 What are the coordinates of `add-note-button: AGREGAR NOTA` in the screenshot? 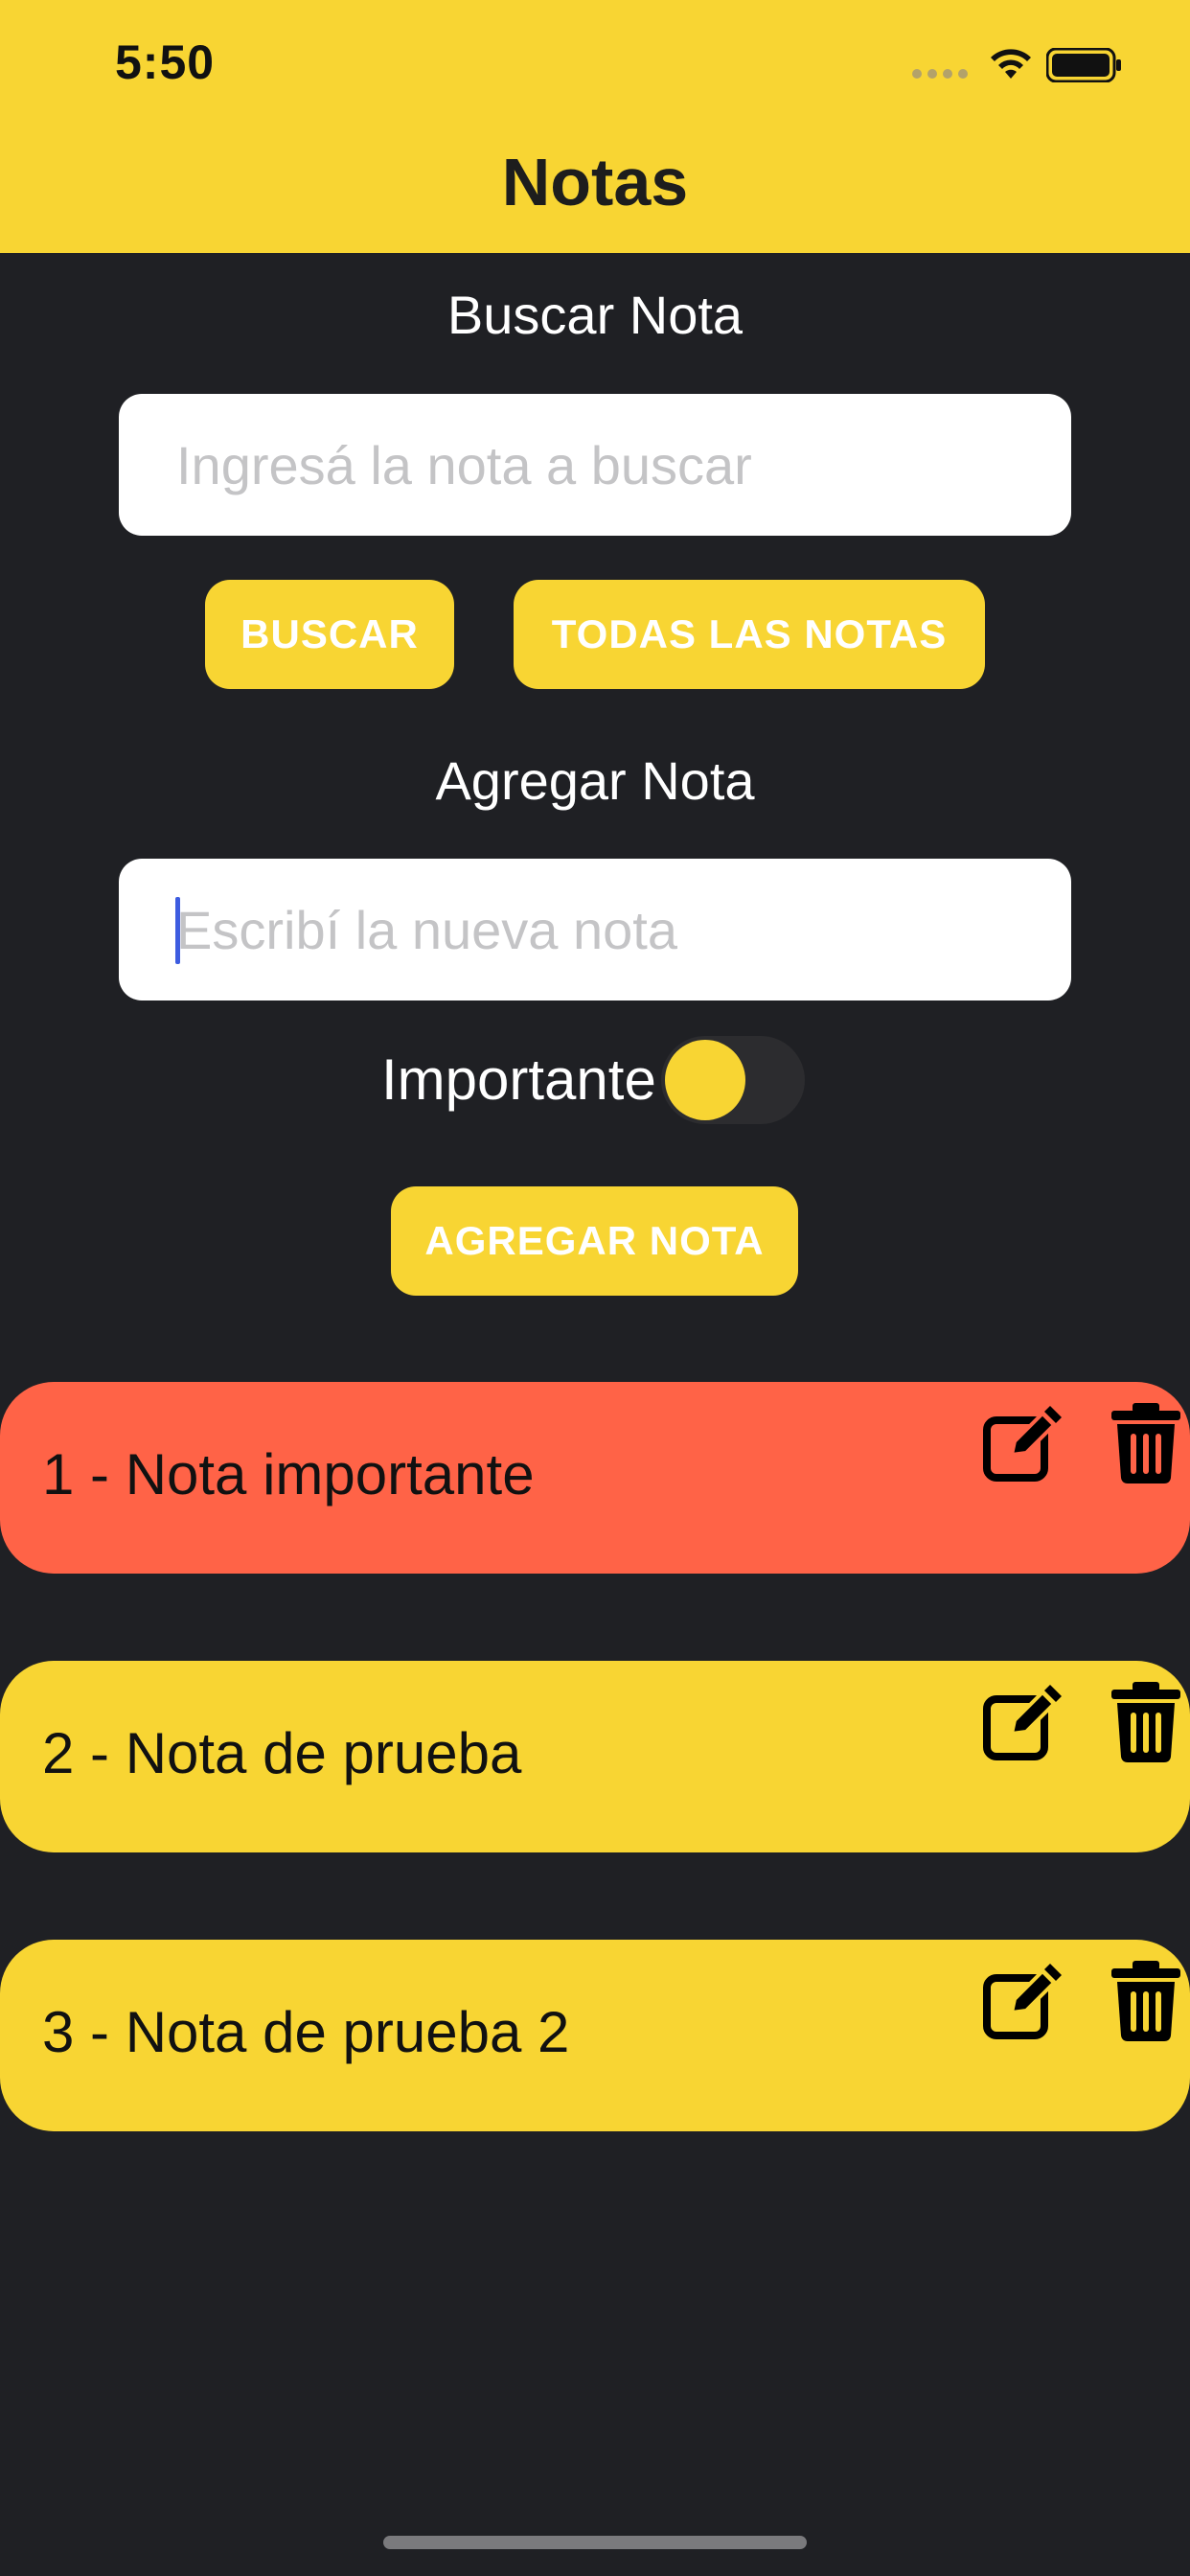 It's located at (594, 1241).